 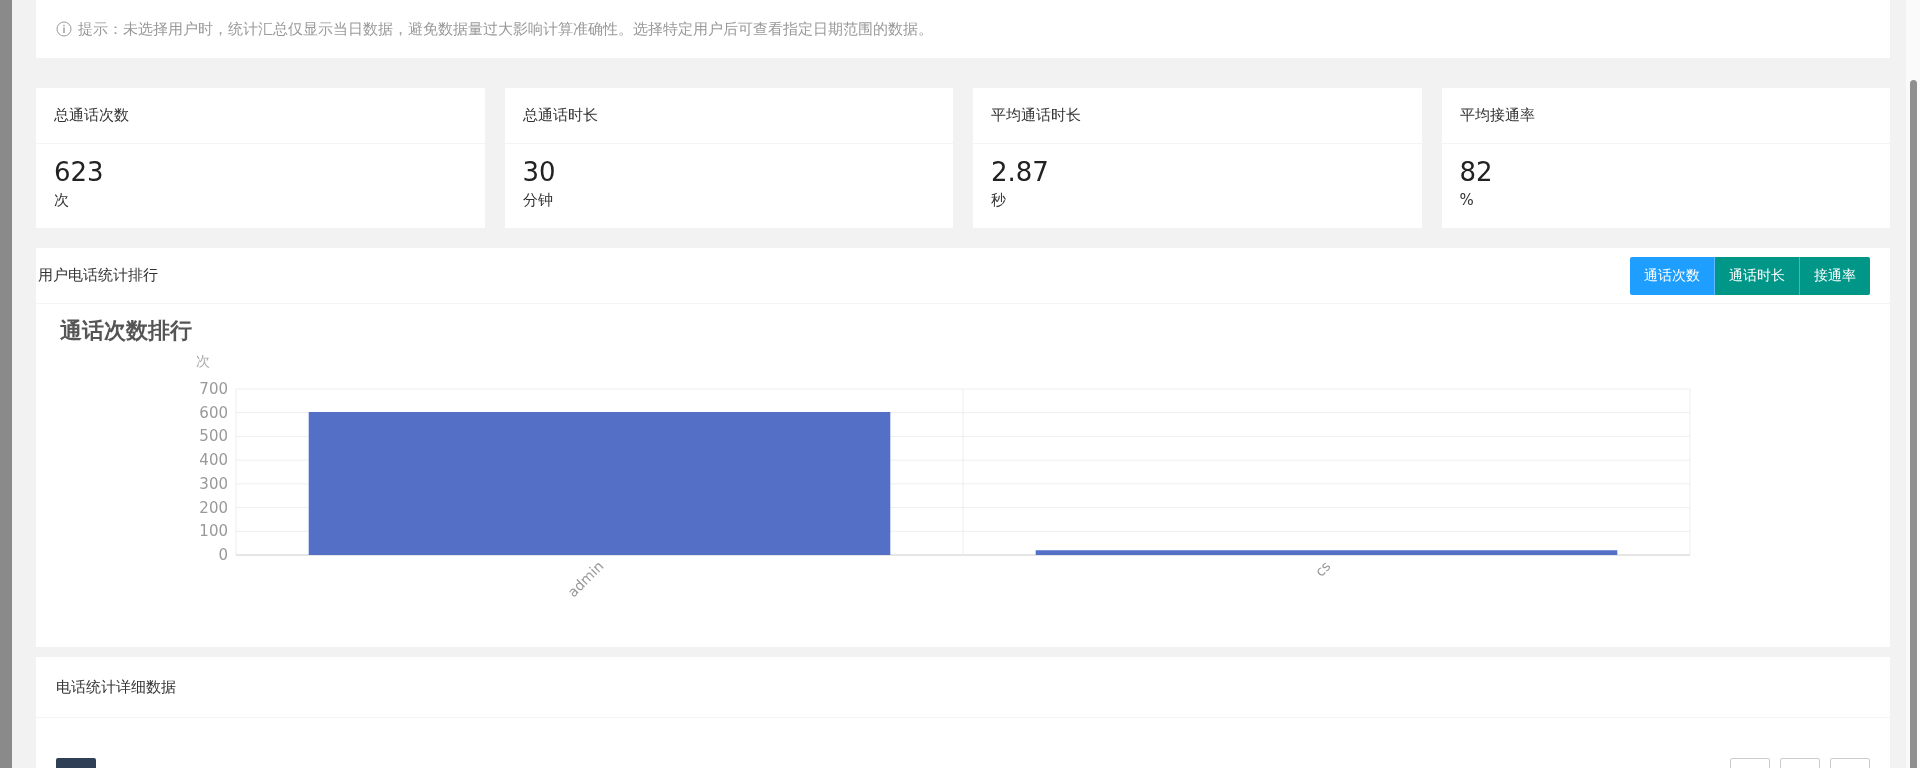 I want to click on hint-text: 提示：未选择用户时，统计汇总仅显示当日数据，避免数据量过大影响计算准确性。选择特定用户后可查看指定日期范围的数据。, so click(x=505, y=29).